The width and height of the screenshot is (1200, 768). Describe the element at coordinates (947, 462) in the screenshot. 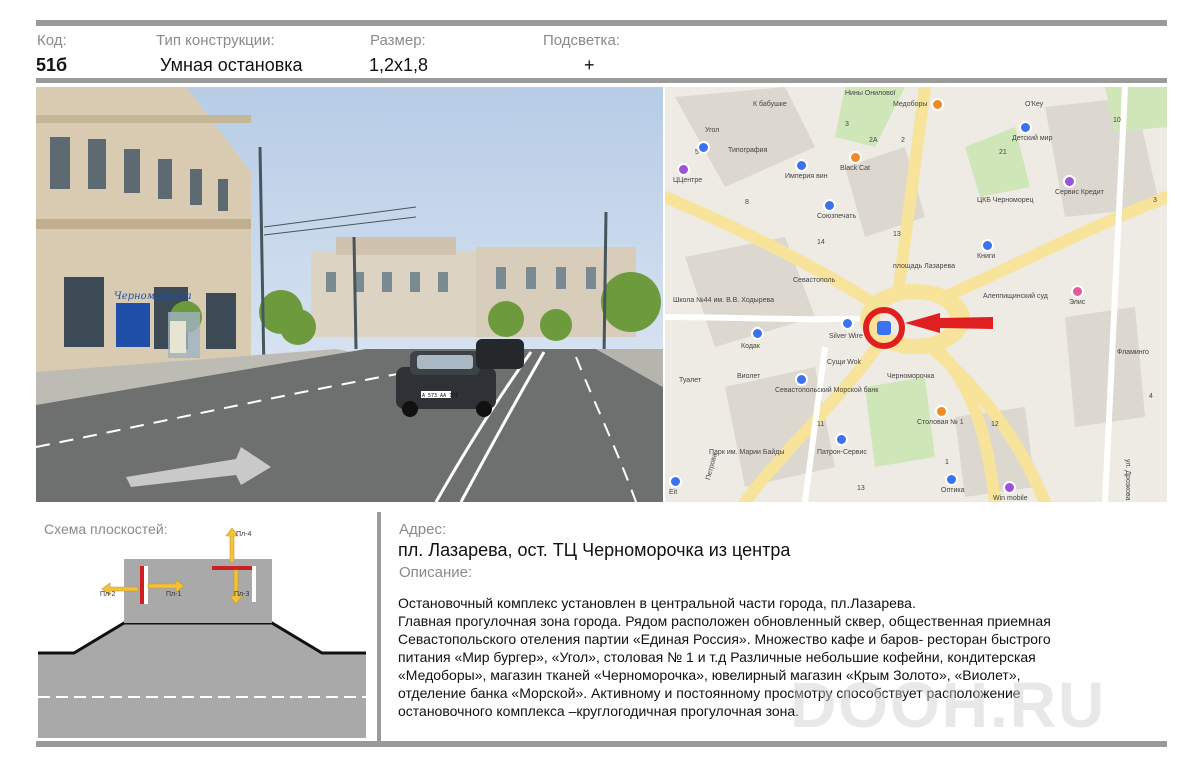

I see `map-number: 1` at that location.